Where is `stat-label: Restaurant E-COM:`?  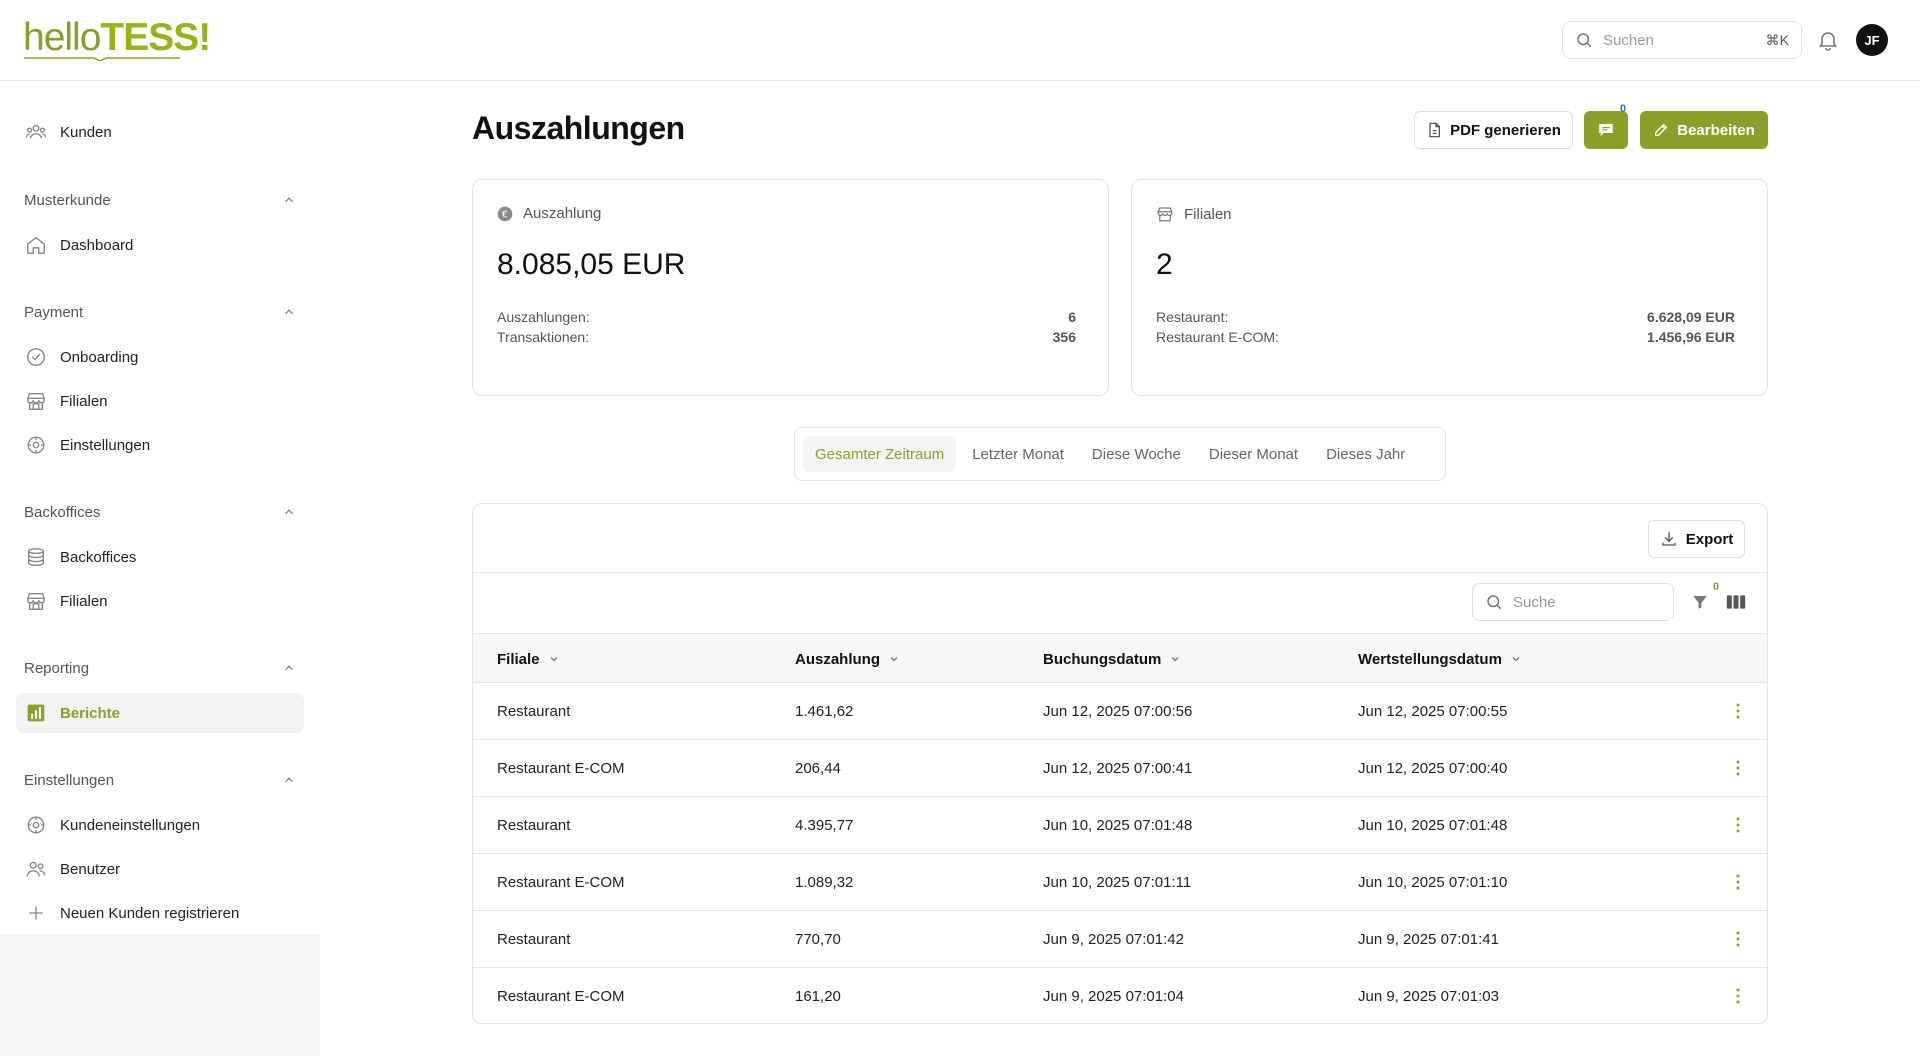
stat-label: Restaurant E-COM: is located at coordinates (1217, 337).